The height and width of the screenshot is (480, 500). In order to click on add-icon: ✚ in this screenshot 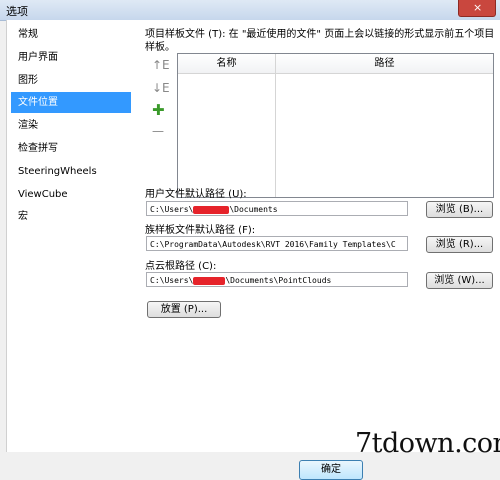, I will do `click(158, 110)`.